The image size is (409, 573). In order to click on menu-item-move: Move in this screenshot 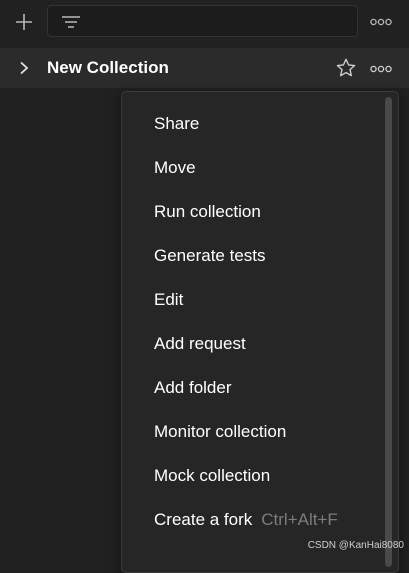, I will do `click(251, 168)`.